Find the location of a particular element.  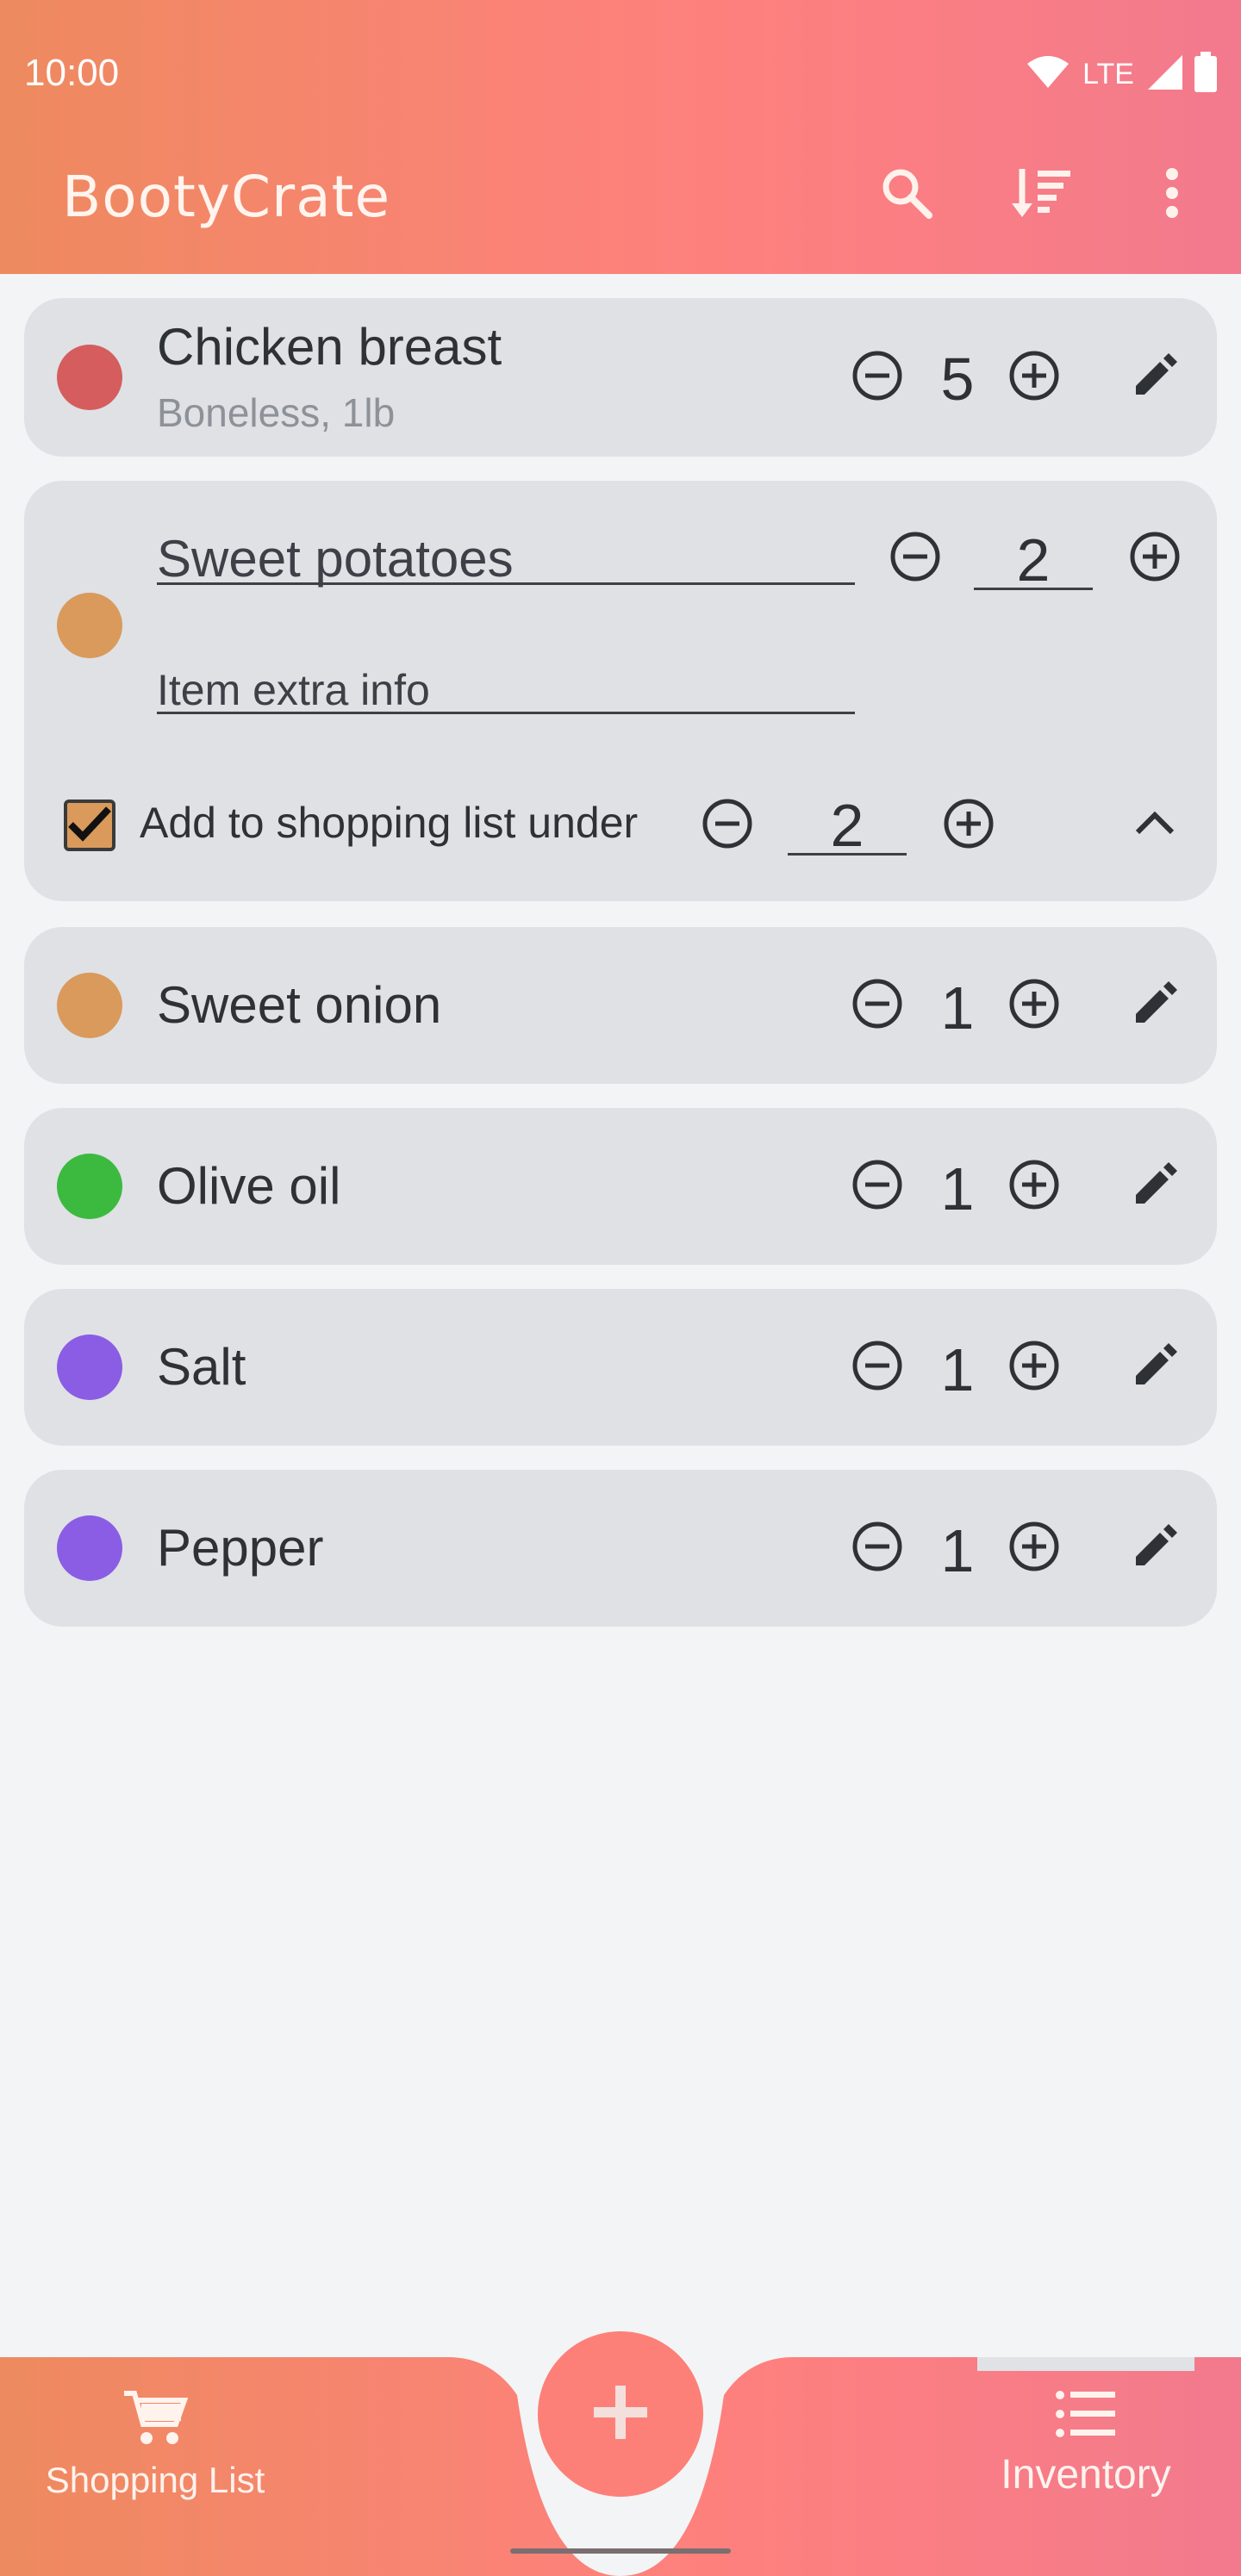

status-icons: LTE is located at coordinates (1123, 74).